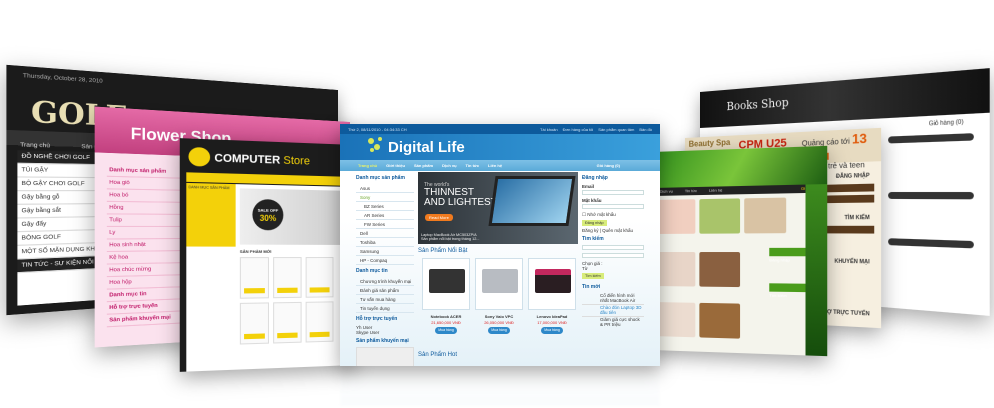  Describe the element at coordinates (438, 355) in the screenshot. I see `hot-title: Sản Phẩm Hot` at that location.